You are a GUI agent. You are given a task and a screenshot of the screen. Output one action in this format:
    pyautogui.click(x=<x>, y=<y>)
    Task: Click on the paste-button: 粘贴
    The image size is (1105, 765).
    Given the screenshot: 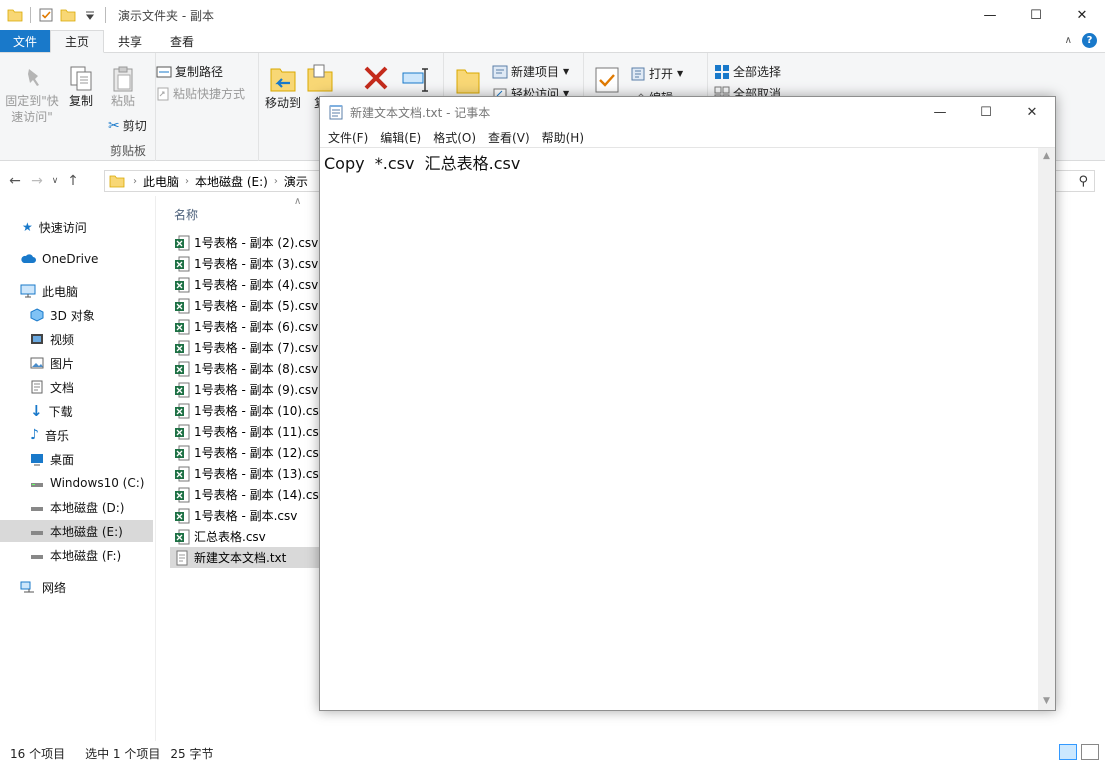 What is the action you would take?
    pyautogui.click(x=123, y=87)
    